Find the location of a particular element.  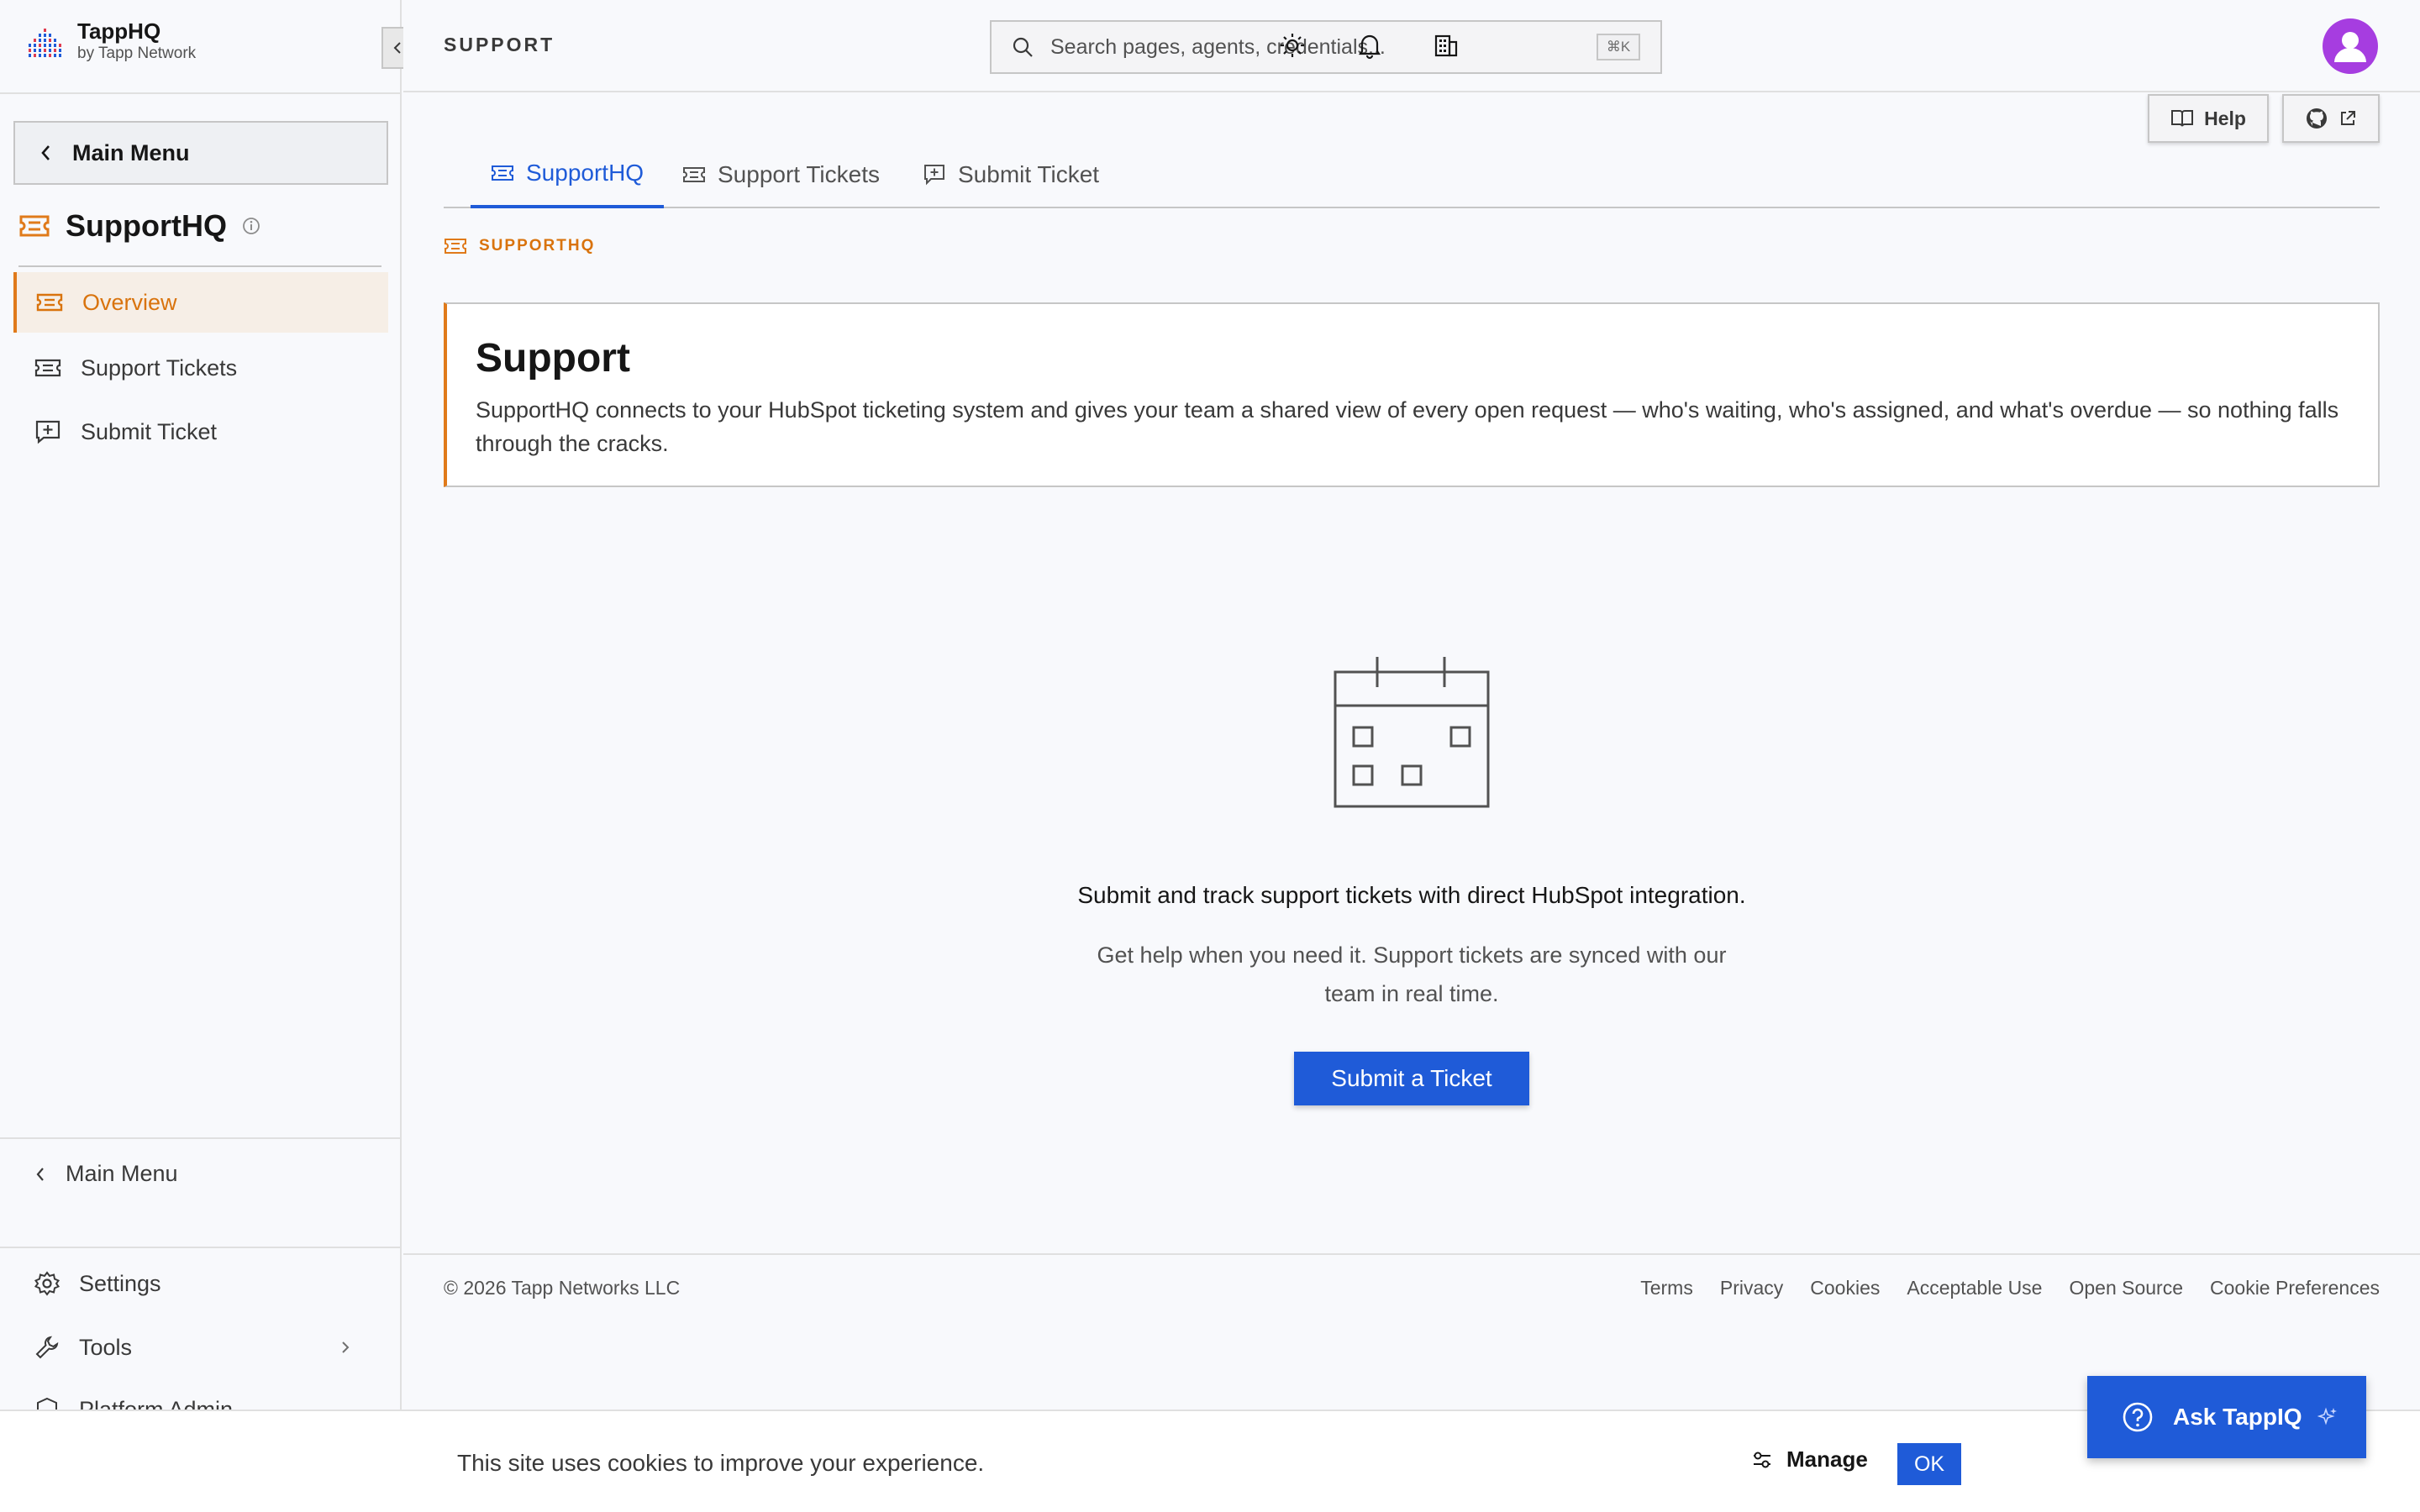

ask-tappiq-button: Ask TappIQ is located at coordinates (2226, 1417).